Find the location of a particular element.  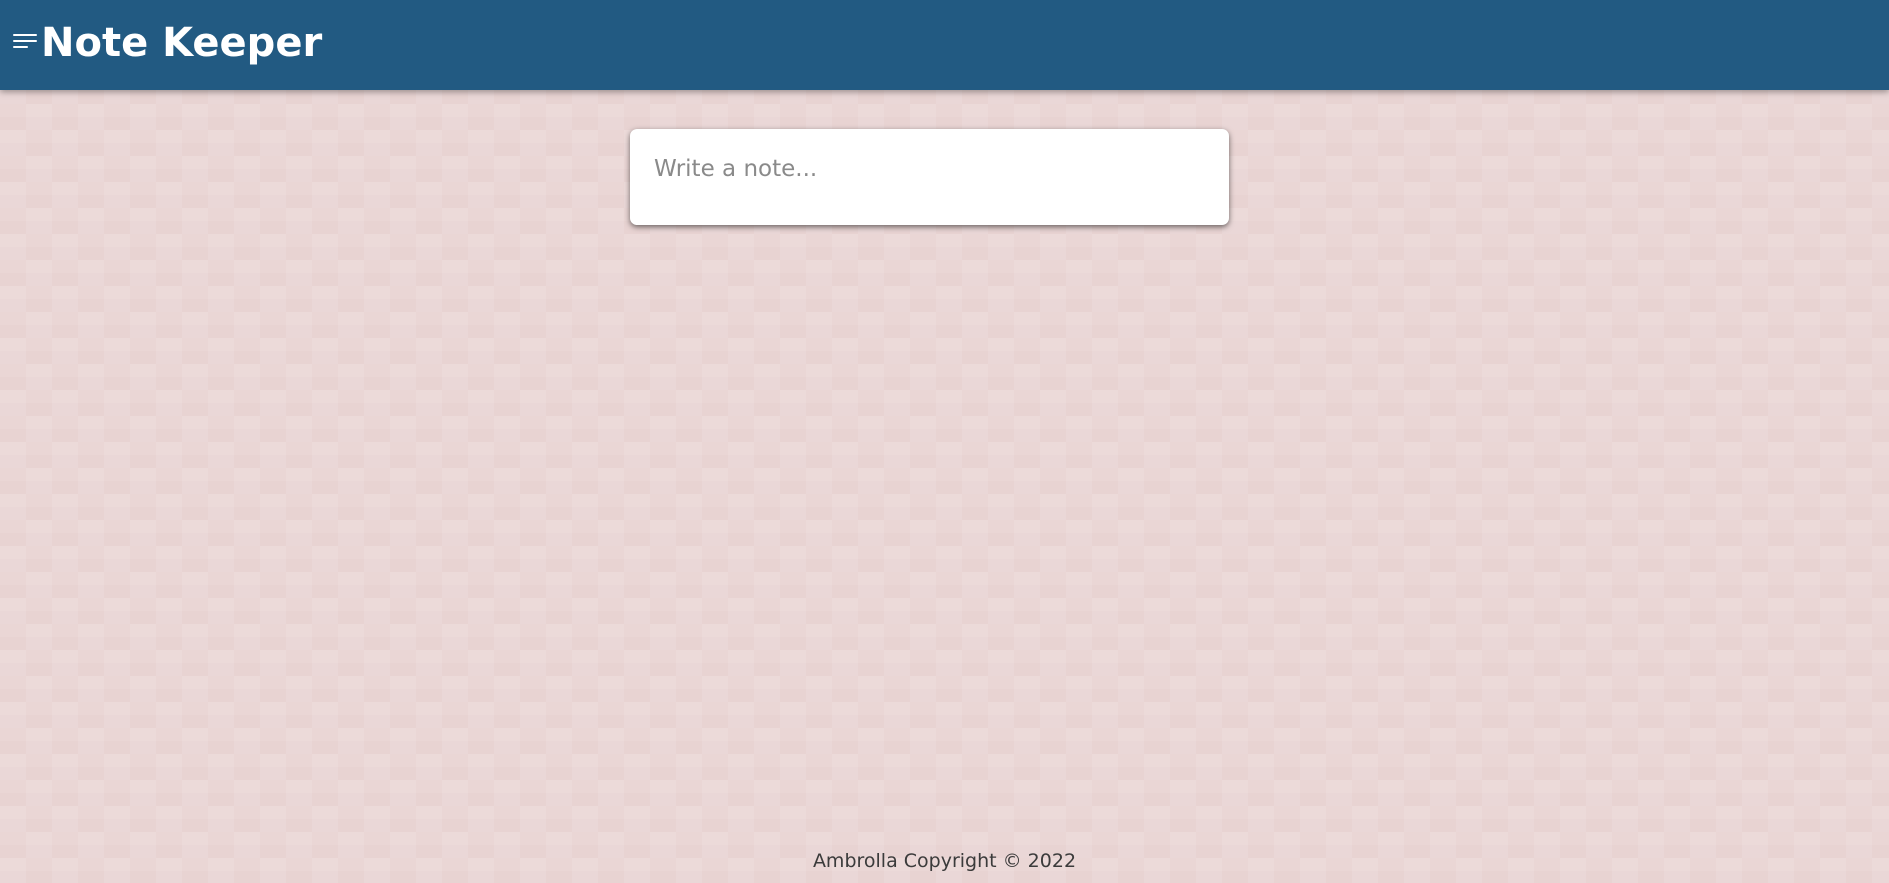

note-input is located at coordinates (929, 169).